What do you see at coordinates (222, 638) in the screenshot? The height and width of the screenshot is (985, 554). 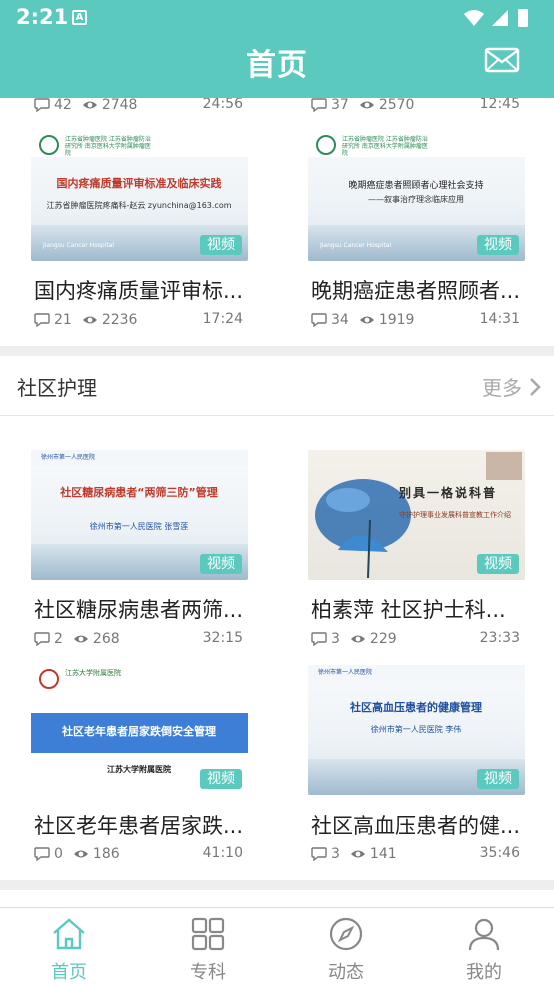 I see `video-duration: 32:15` at bounding box center [222, 638].